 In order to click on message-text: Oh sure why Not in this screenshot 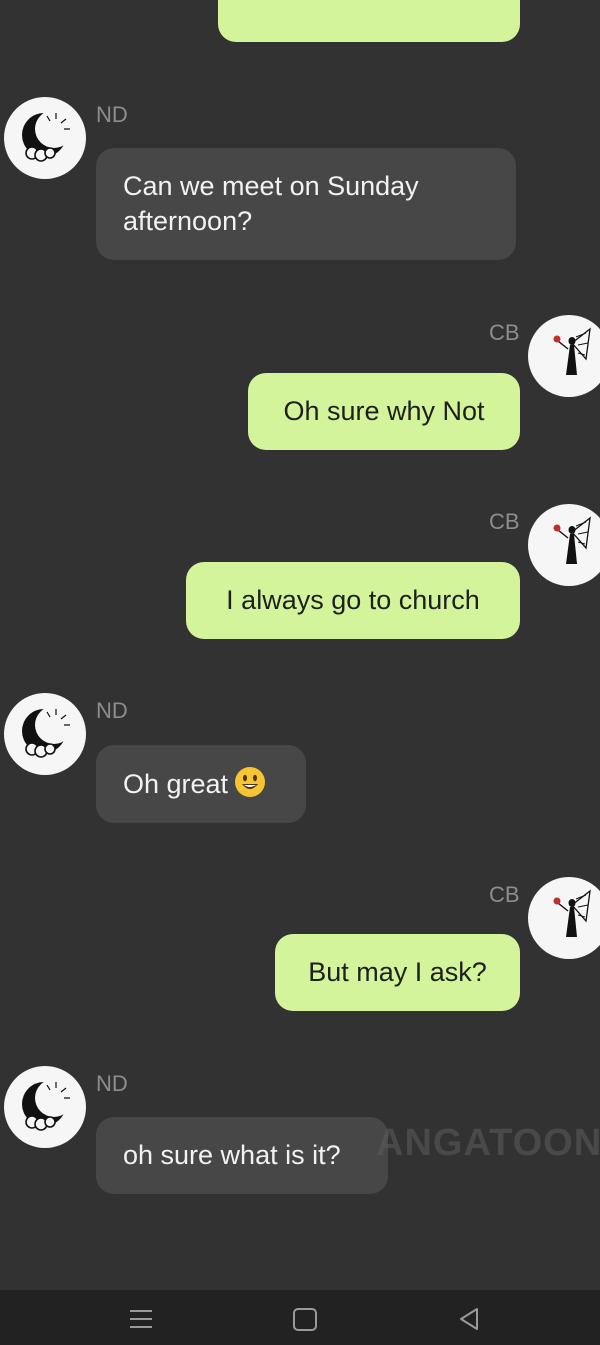, I will do `click(384, 411)`.